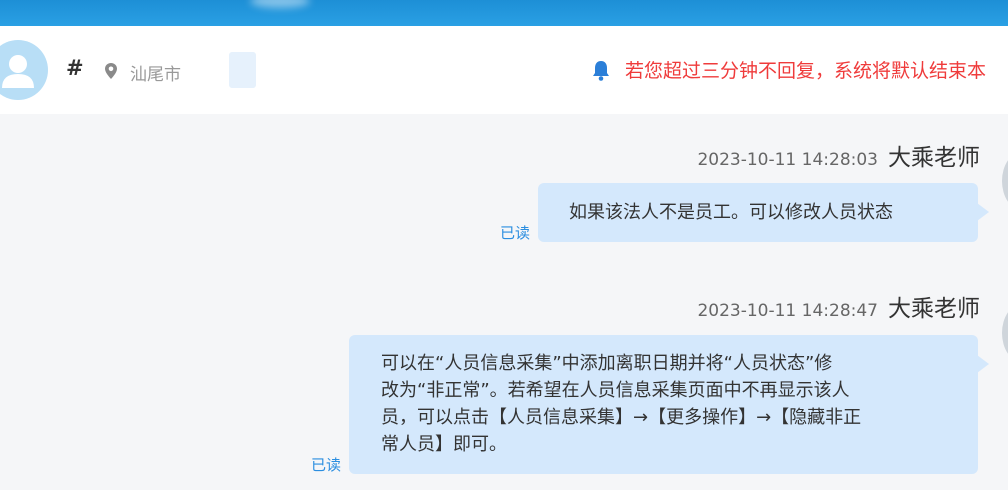 The width and height of the screenshot is (1008, 490). Describe the element at coordinates (615, 390) in the screenshot. I see `message-line: 改为“非正常”。若希望在人员信息采集页面中不再显示该人` at that location.